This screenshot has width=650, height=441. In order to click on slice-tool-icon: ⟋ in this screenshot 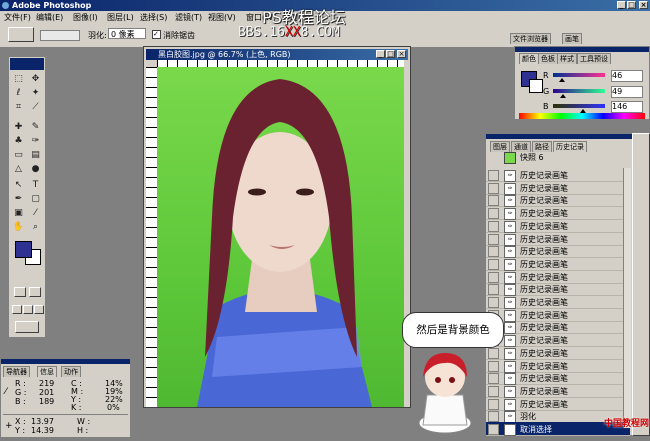, I will do `click(35, 107)`.